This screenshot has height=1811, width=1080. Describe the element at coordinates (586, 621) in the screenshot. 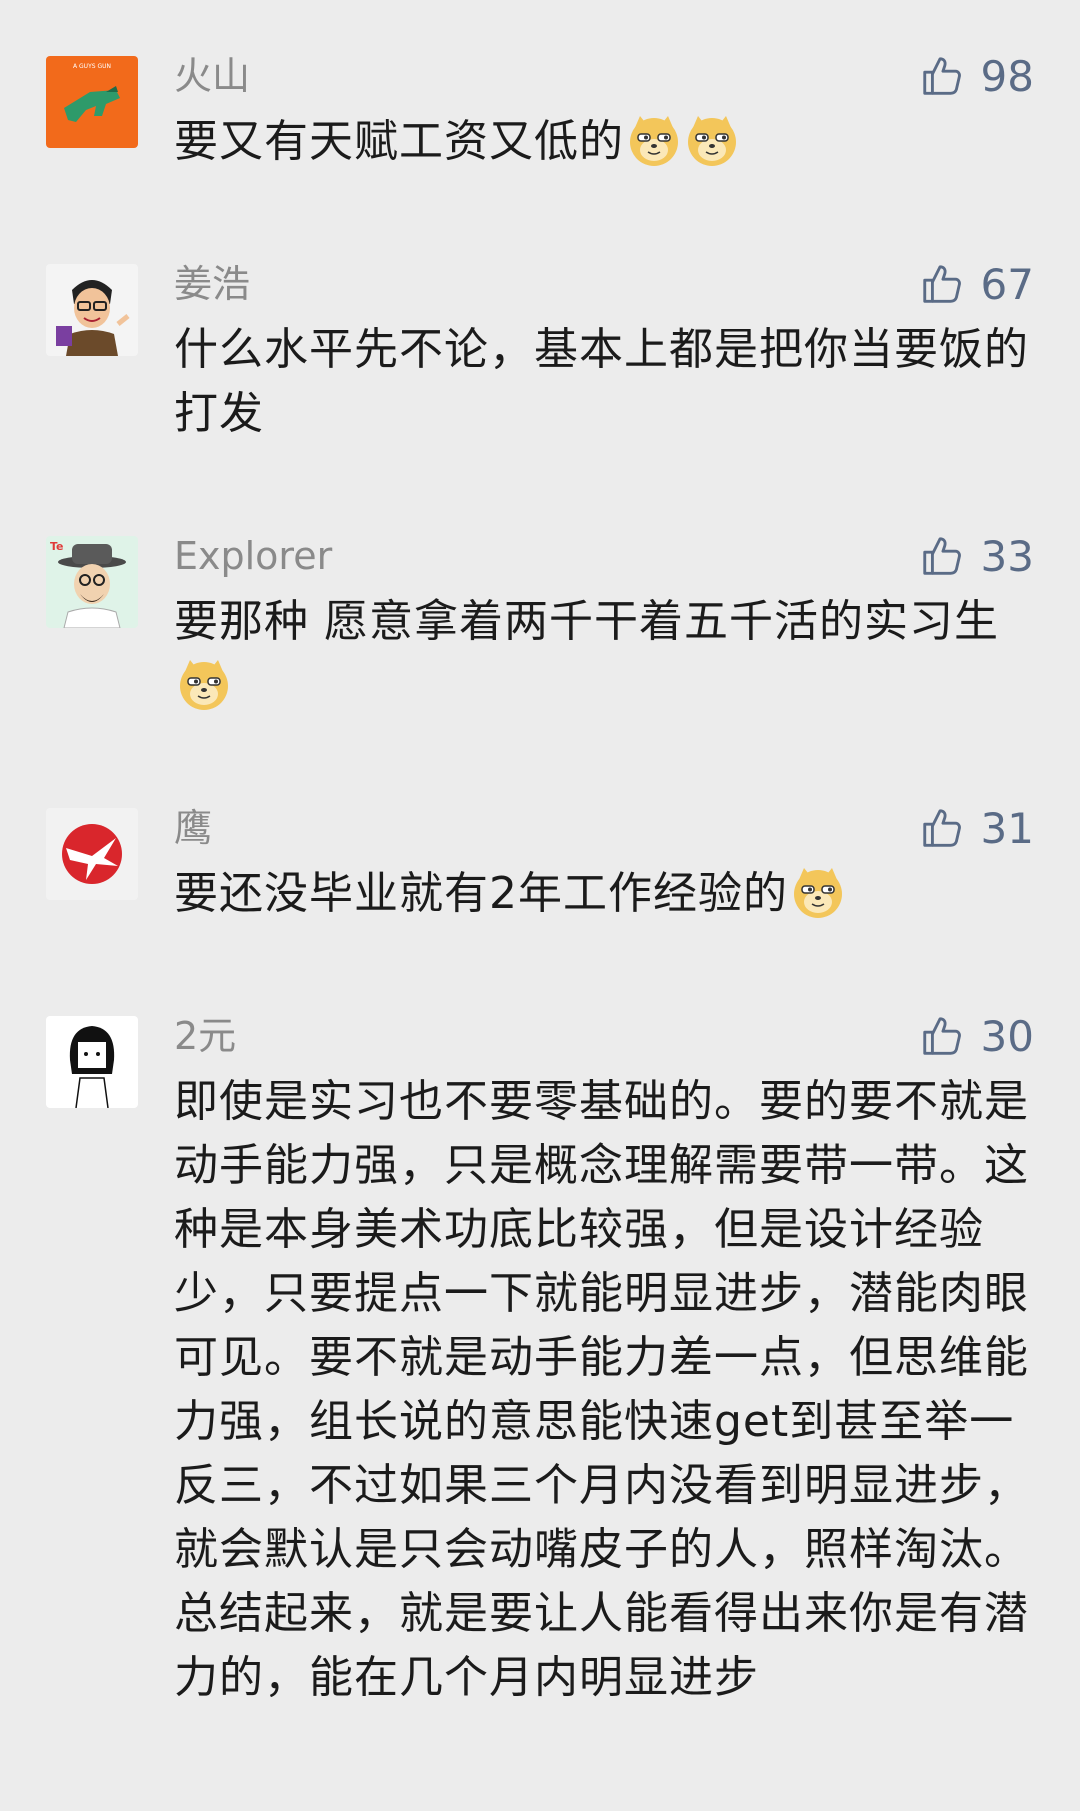

I see `comment-text-content: 要那种 愿意拿着两千干着五千活的实习生` at that location.